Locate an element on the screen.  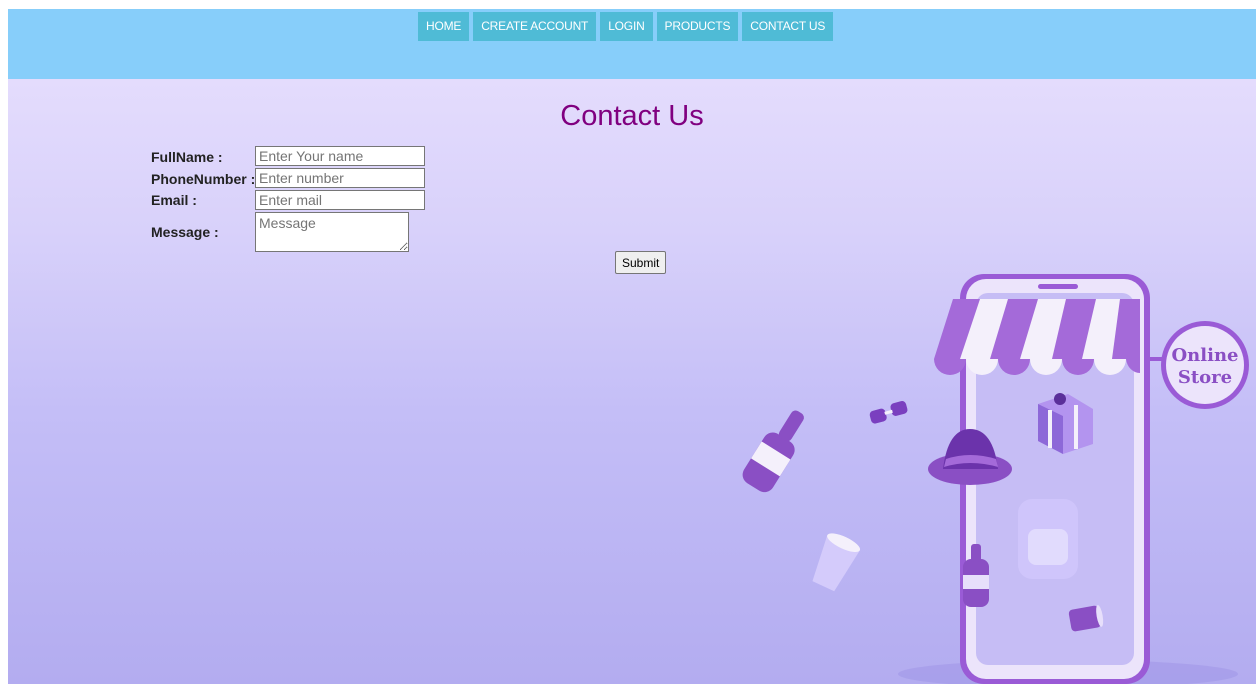
message-label: Message : is located at coordinates (185, 232).